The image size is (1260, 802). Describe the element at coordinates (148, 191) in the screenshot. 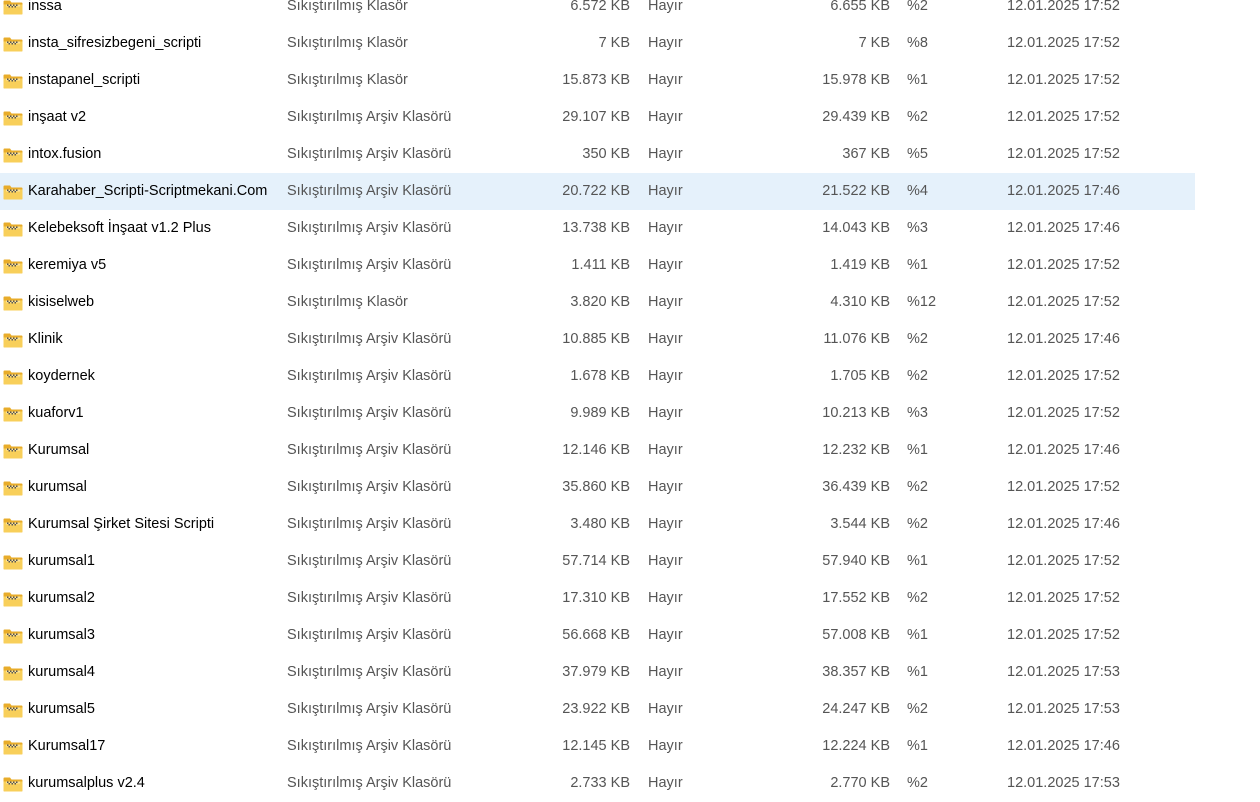

I see `file-name: Karahaber_Scripti-Scriptmekani.Com` at that location.